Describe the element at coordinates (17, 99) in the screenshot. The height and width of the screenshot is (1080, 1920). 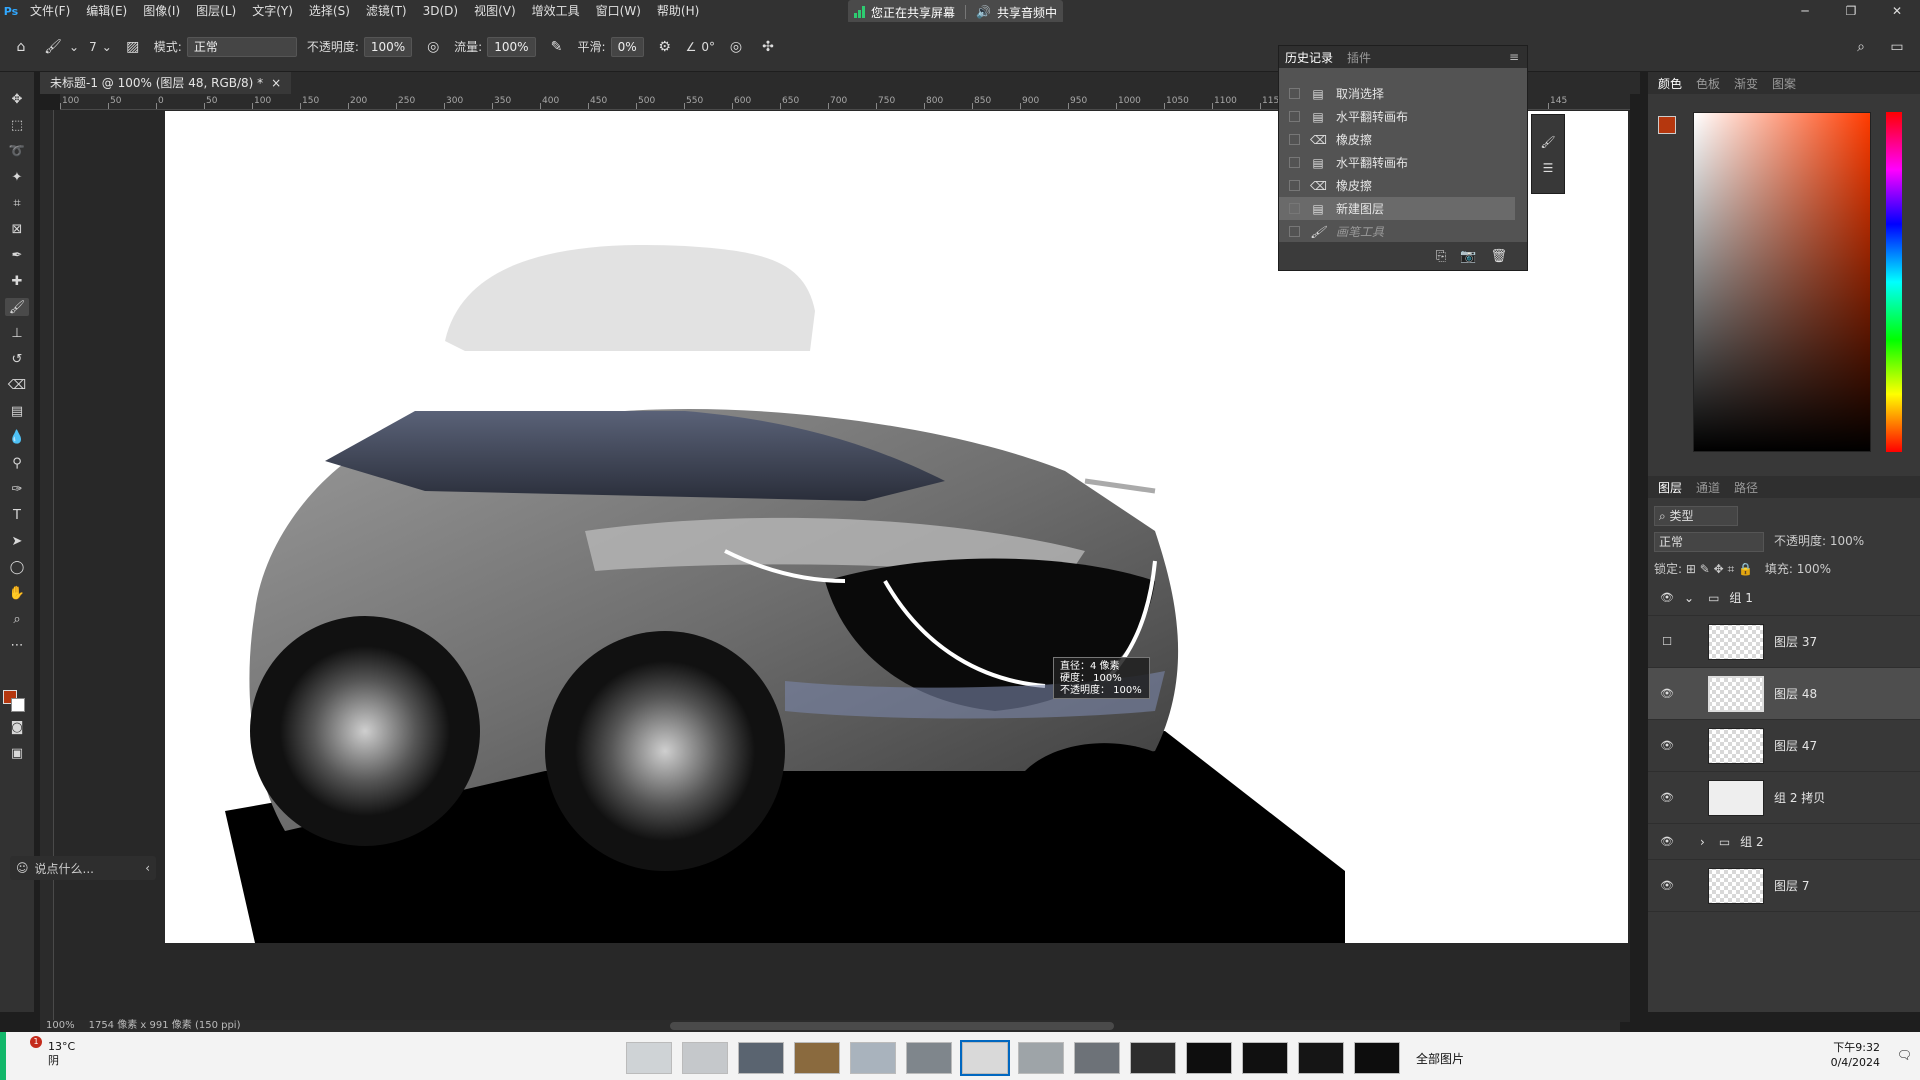
I see `move-tool-icon: ✥` at that location.